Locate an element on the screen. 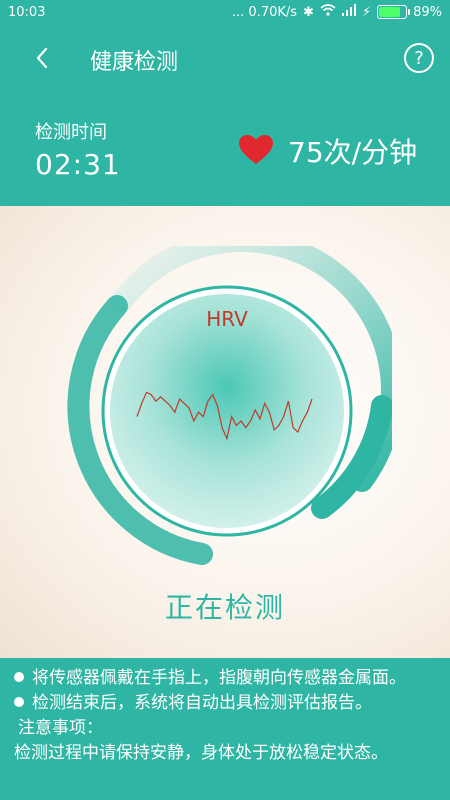 The height and width of the screenshot is (800, 450). detection-time-label: 检测时间 is located at coordinates (71, 132).